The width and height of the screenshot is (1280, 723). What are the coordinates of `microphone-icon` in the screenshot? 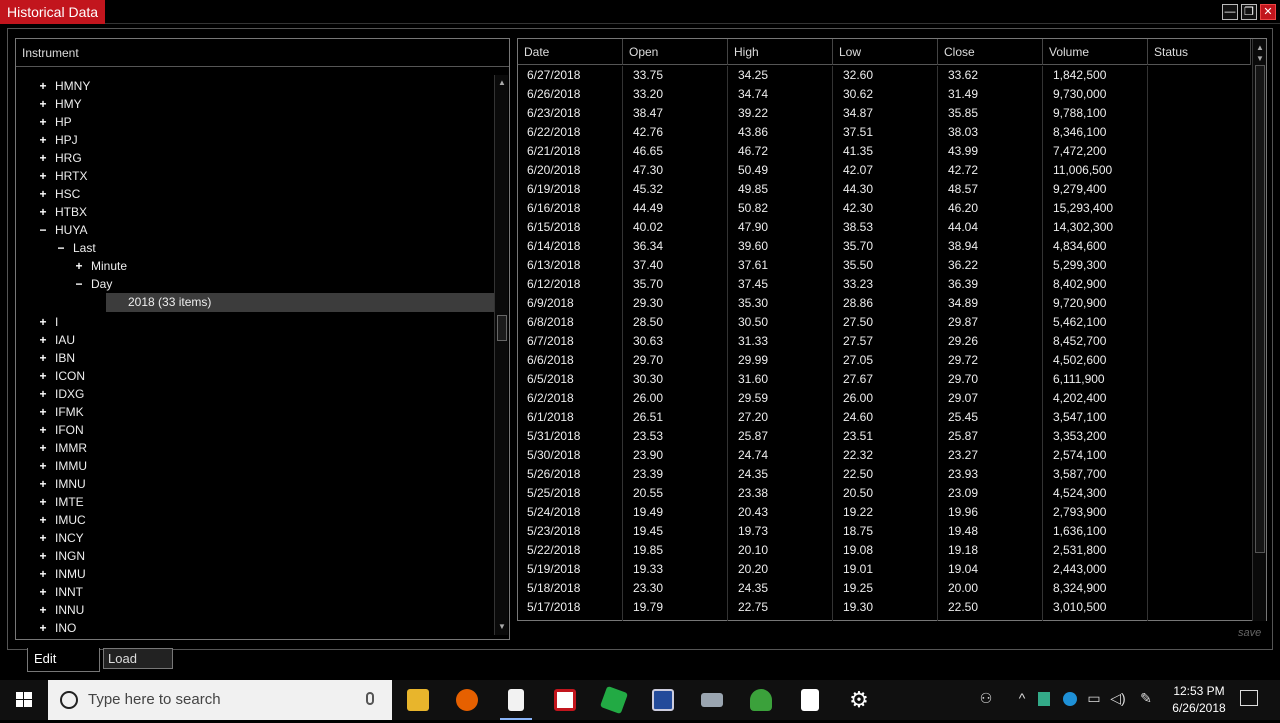 It's located at (370, 698).